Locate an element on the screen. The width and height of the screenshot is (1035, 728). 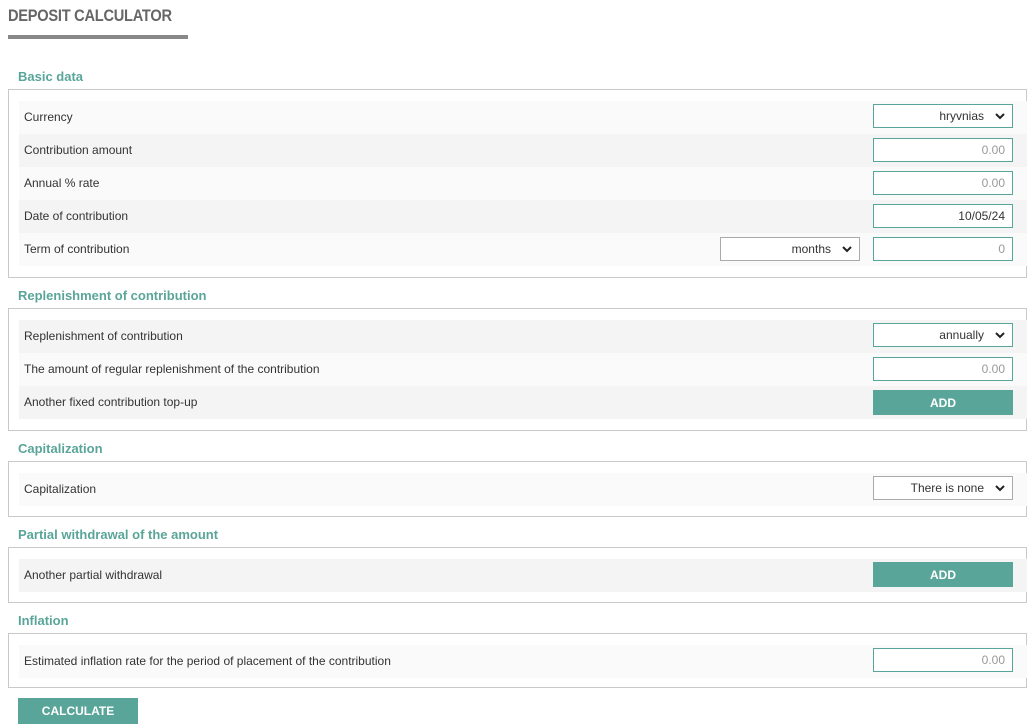
date-of-contribution-input: 10/05/24 is located at coordinates (943, 216).